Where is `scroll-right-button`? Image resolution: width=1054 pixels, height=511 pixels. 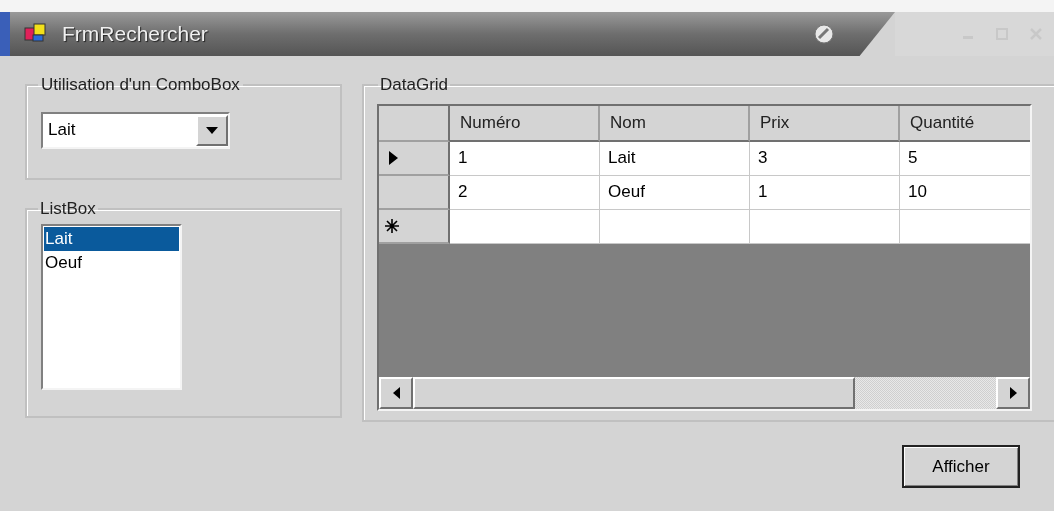
scroll-right-button is located at coordinates (1013, 392).